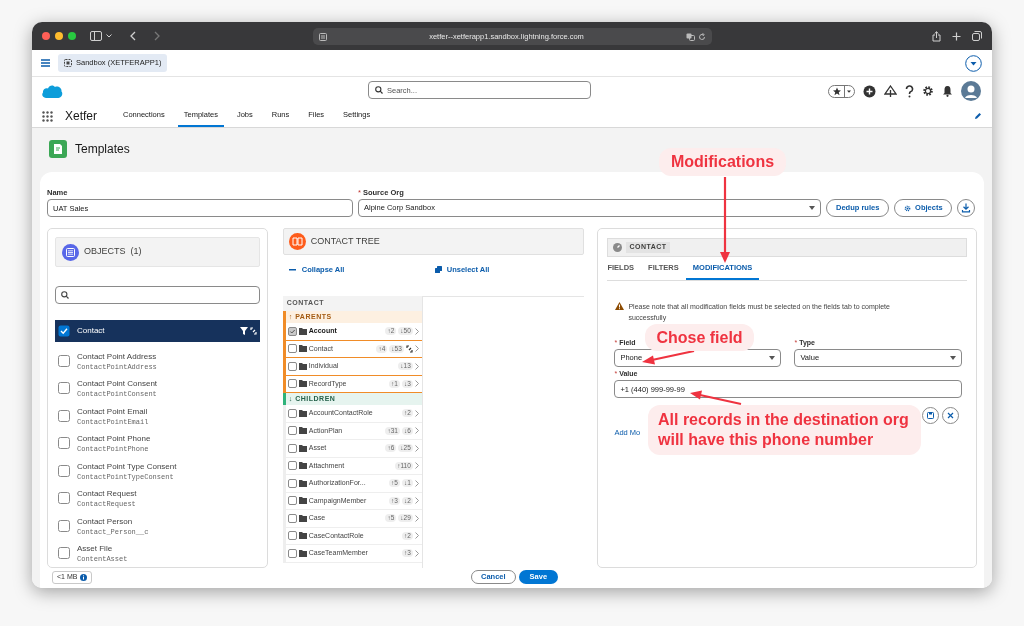 The width and height of the screenshot is (1024, 626). Describe the element at coordinates (114, 439) in the screenshot. I see `object-label: Contact Point Phone` at that location.